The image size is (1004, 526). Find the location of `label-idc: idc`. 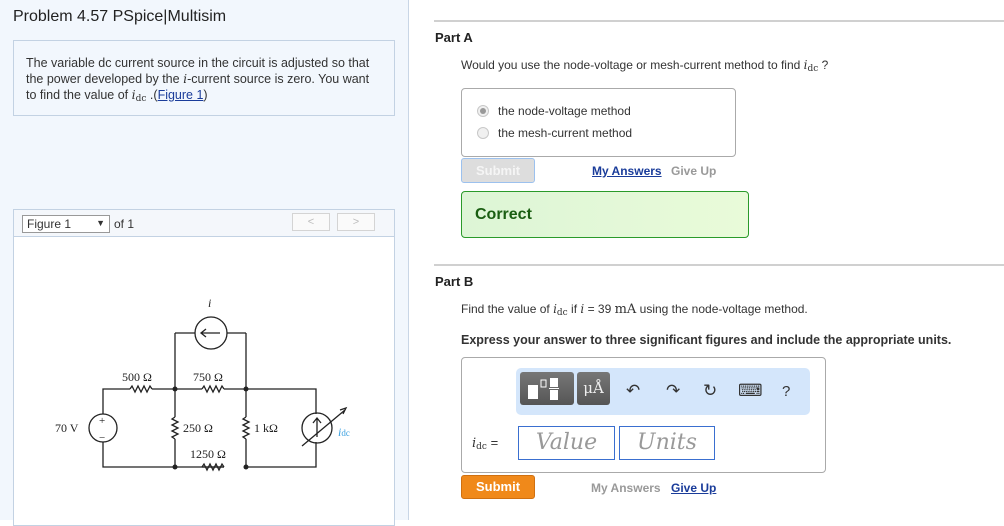

label-idc: idc is located at coordinates (344, 432).